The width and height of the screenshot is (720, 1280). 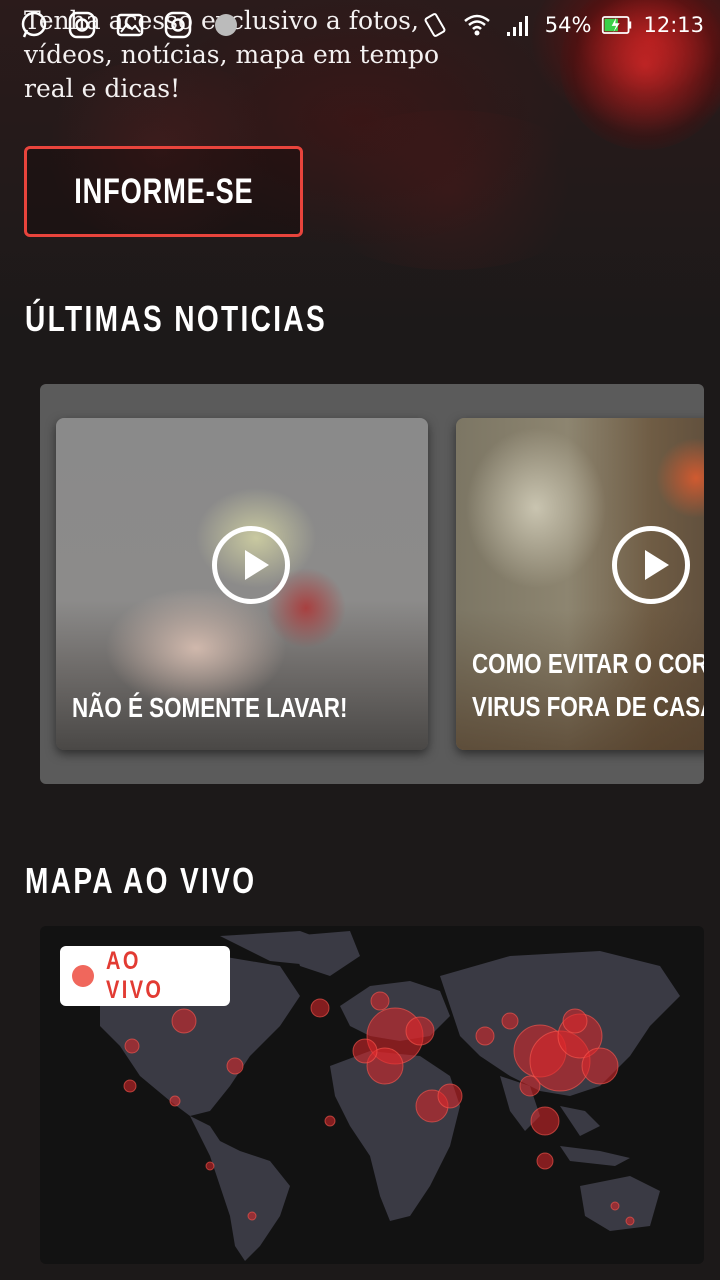 What do you see at coordinates (588, 685) in the screenshot?
I see `news-card-caption: COMO EVITAR O CORONA VIRUS FORA DE CASA` at bounding box center [588, 685].